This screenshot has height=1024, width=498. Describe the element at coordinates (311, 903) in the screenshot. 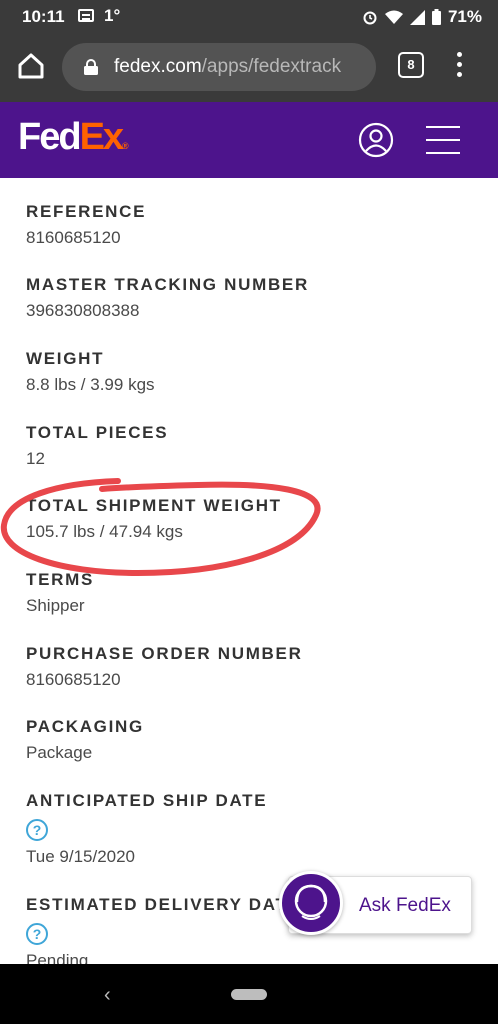

I see `chat-agent-avatar-icon` at that location.